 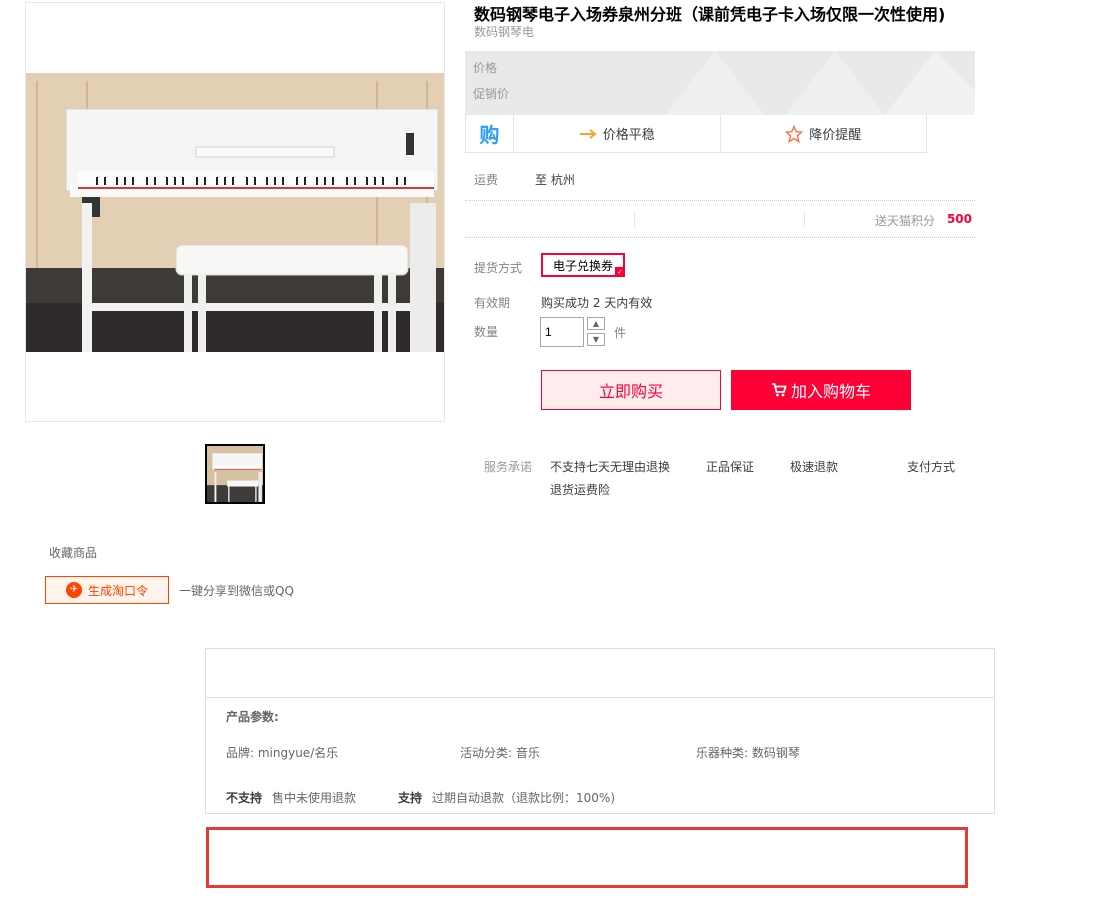 I want to click on buy-now-button: 立即购买, so click(x=631, y=390).